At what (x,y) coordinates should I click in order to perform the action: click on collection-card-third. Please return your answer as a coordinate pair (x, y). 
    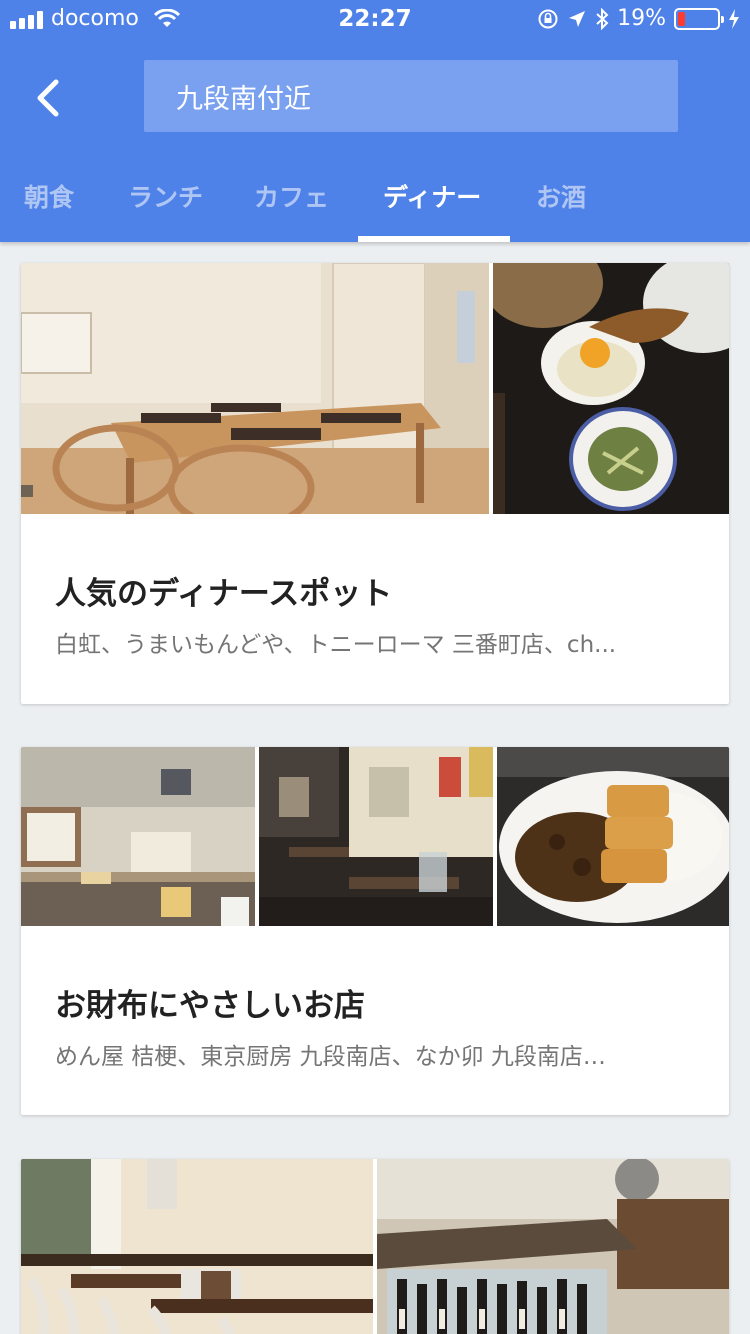
    Looking at the image, I should click on (375, 1246).